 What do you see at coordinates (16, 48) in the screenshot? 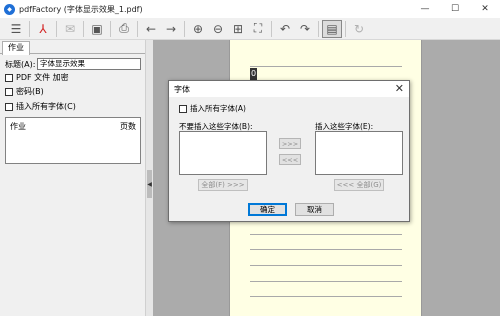
I see `tab-job: 作业` at bounding box center [16, 48].